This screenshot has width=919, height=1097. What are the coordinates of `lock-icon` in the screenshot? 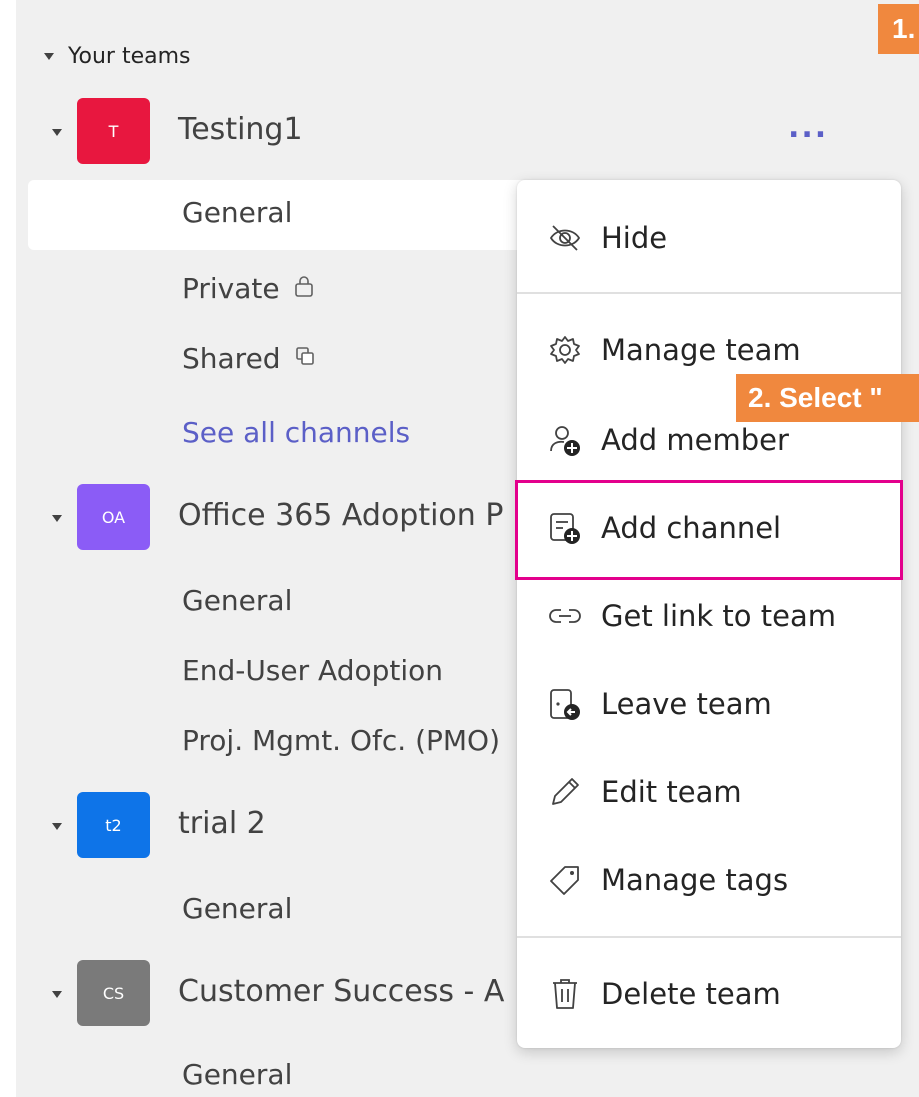 It's located at (304, 288).